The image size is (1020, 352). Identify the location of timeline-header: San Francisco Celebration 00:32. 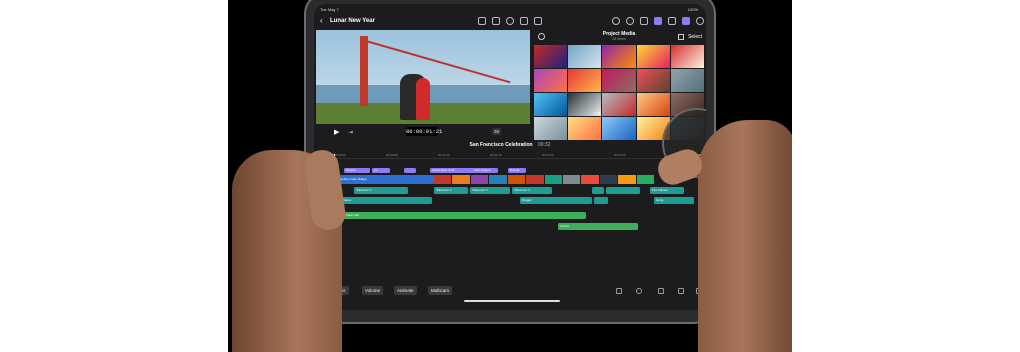
(510, 146).